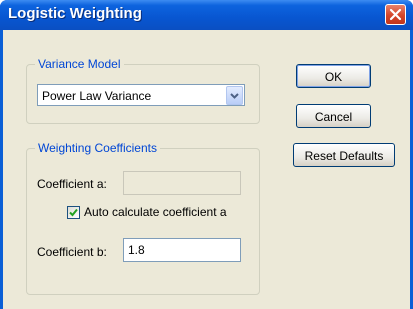 The width and height of the screenshot is (413, 309). What do you see at coordinates (155, 212) in the screenshot?
I see `auto-calculate-label: Auto calculate coefficient a` at bounding box center [155, 212].